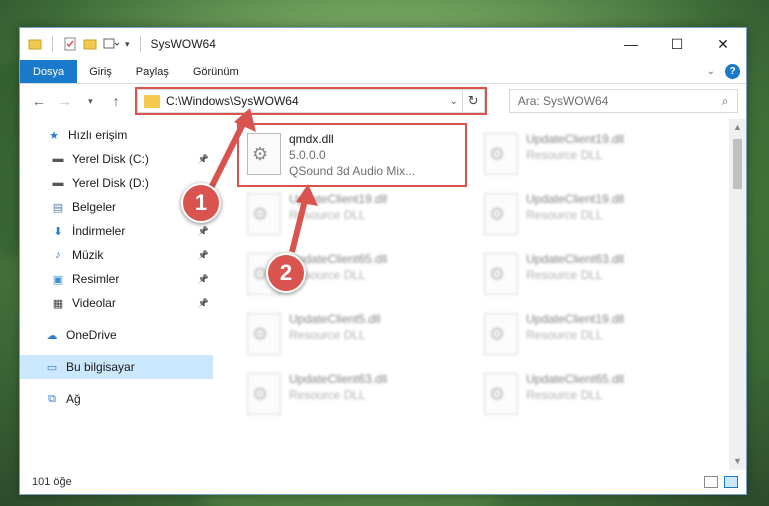 The height and width of the screenshot is (506, 769). I want to click on tab-share: Paylaş, so click(152, 71).